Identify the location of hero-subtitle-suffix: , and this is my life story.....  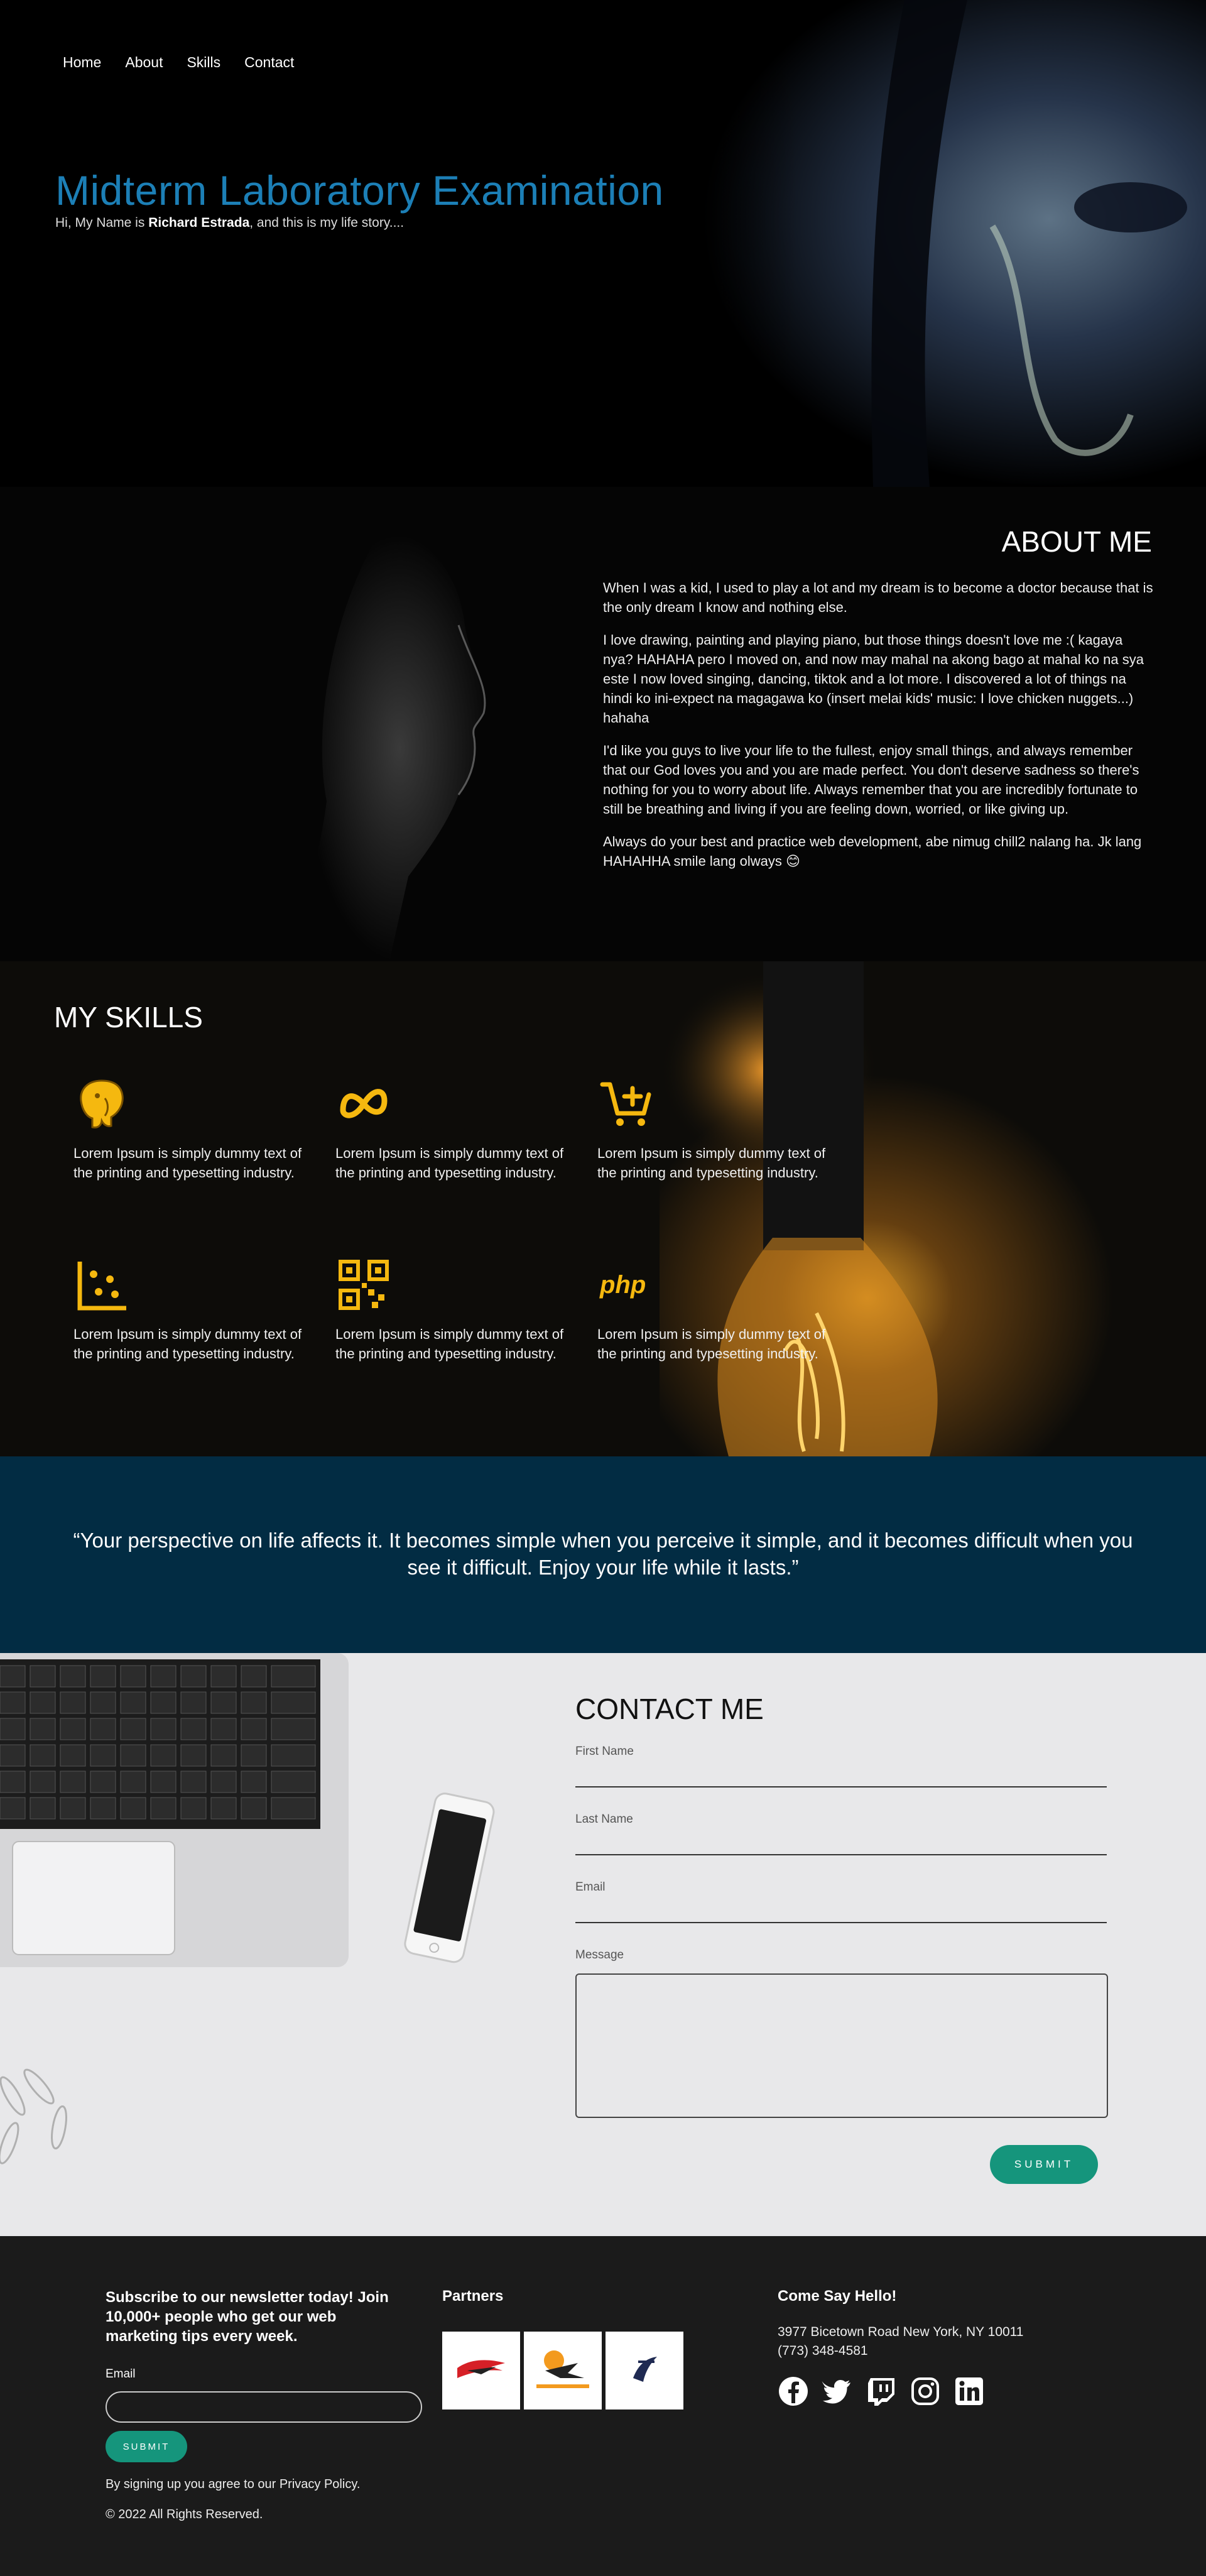
(327, 223).